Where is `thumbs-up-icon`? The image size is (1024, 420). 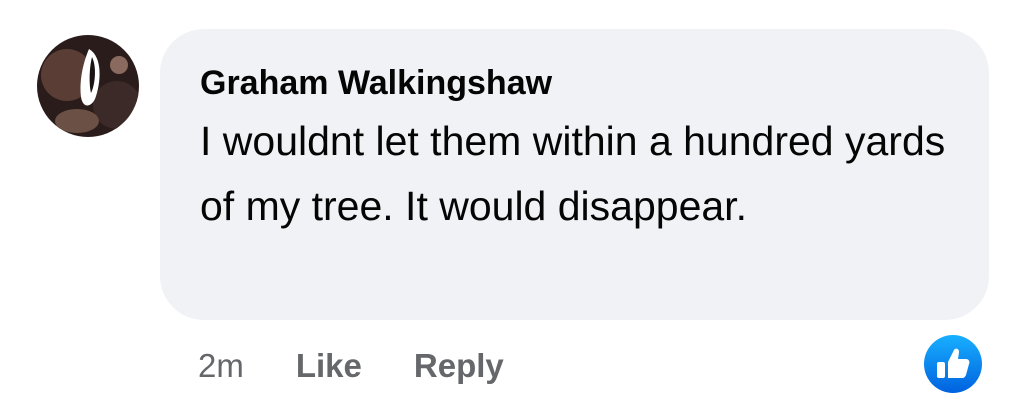
thumbs-up-icon is located at coordinates (953, 364).